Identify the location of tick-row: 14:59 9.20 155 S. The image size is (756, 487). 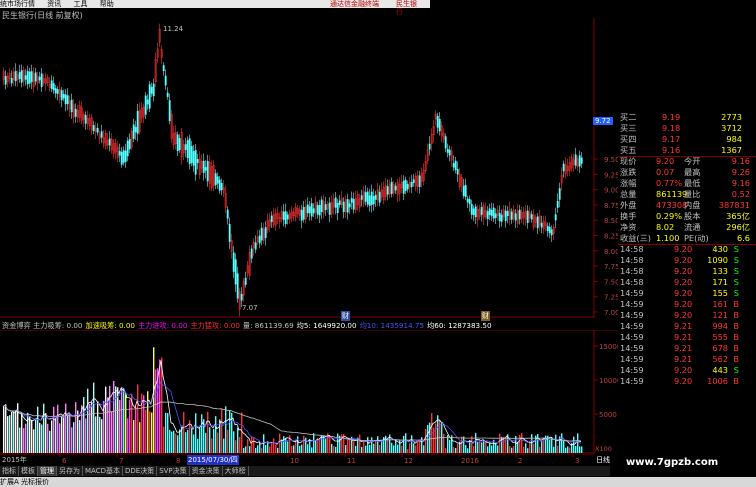
(685, 293).